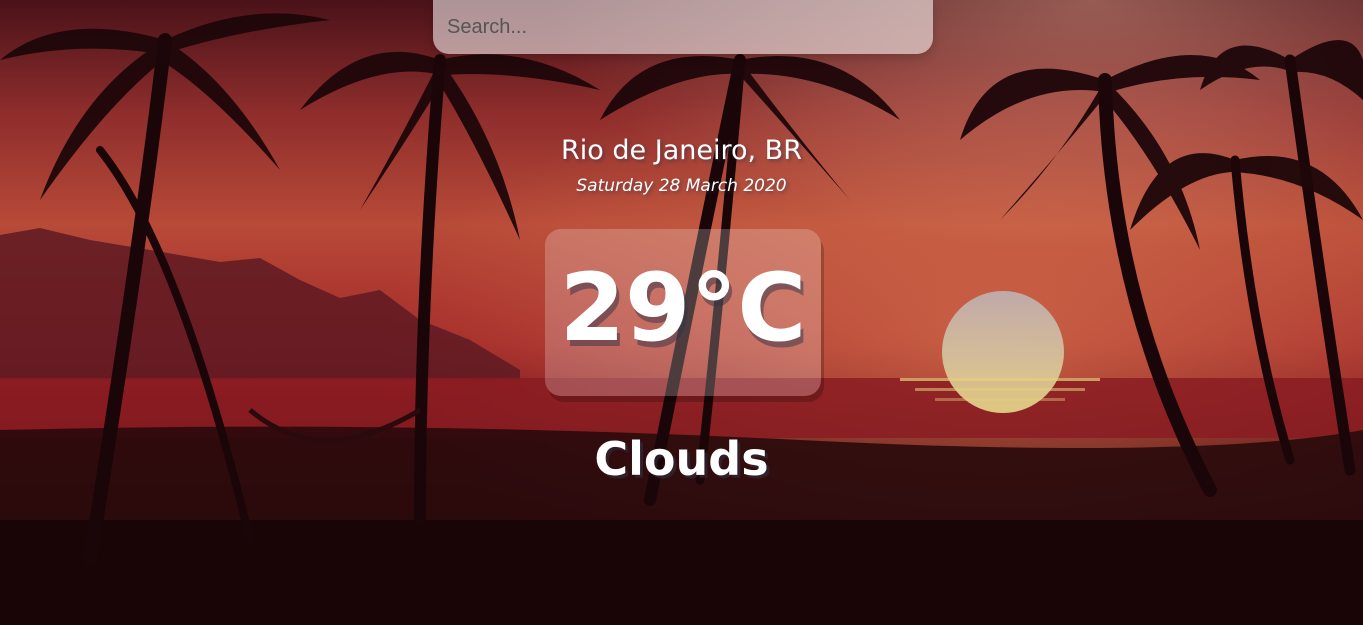 This screenshot has width=1363, height=625. I want to click on temperature-value: 29°C, so click(683, 308).